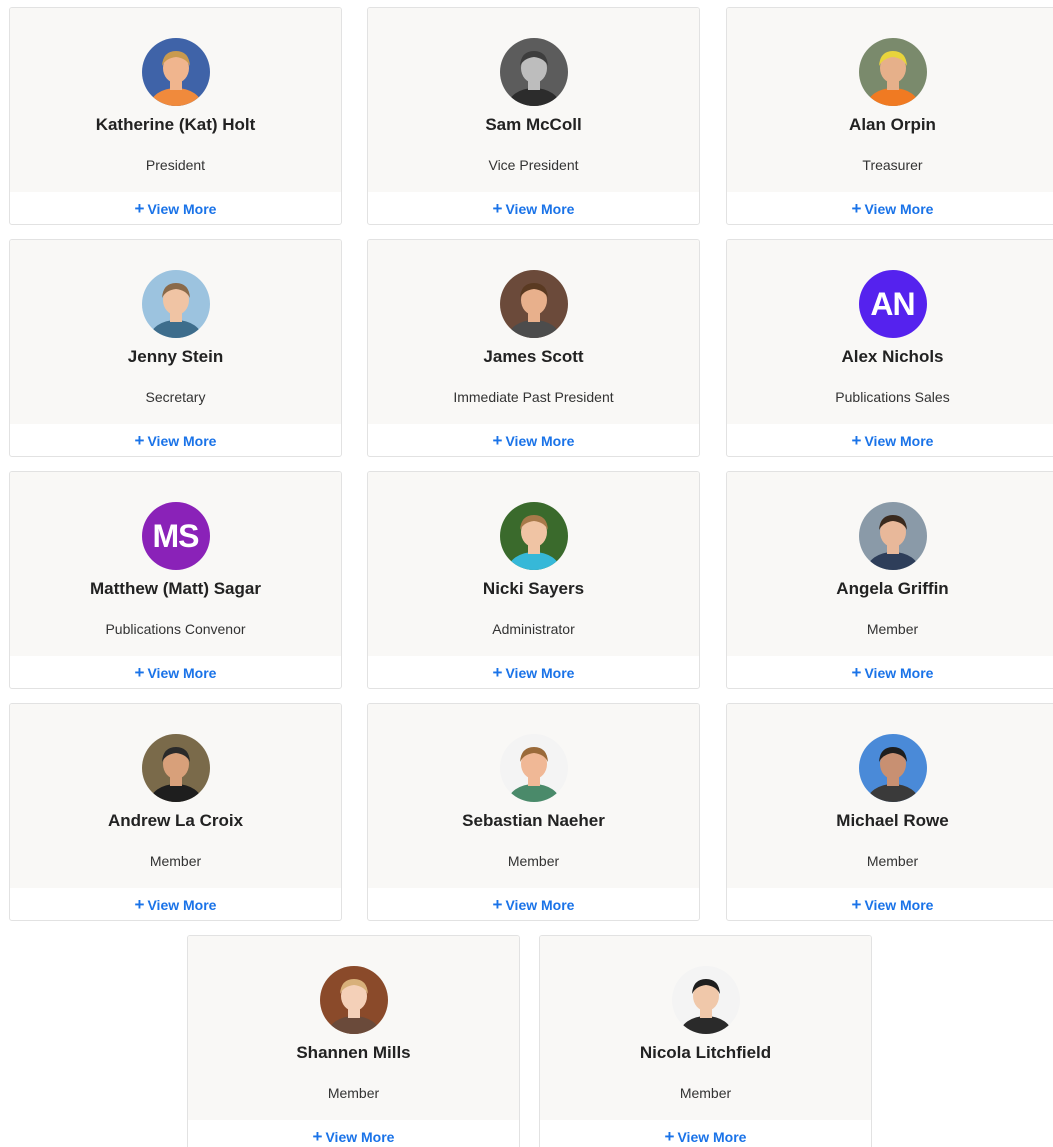 This screenshot has height=1147, width=1053. Describe the element at coordinates (533, 820) in the screenshot. I see `member-name: Sebastian Naeher` at that location.